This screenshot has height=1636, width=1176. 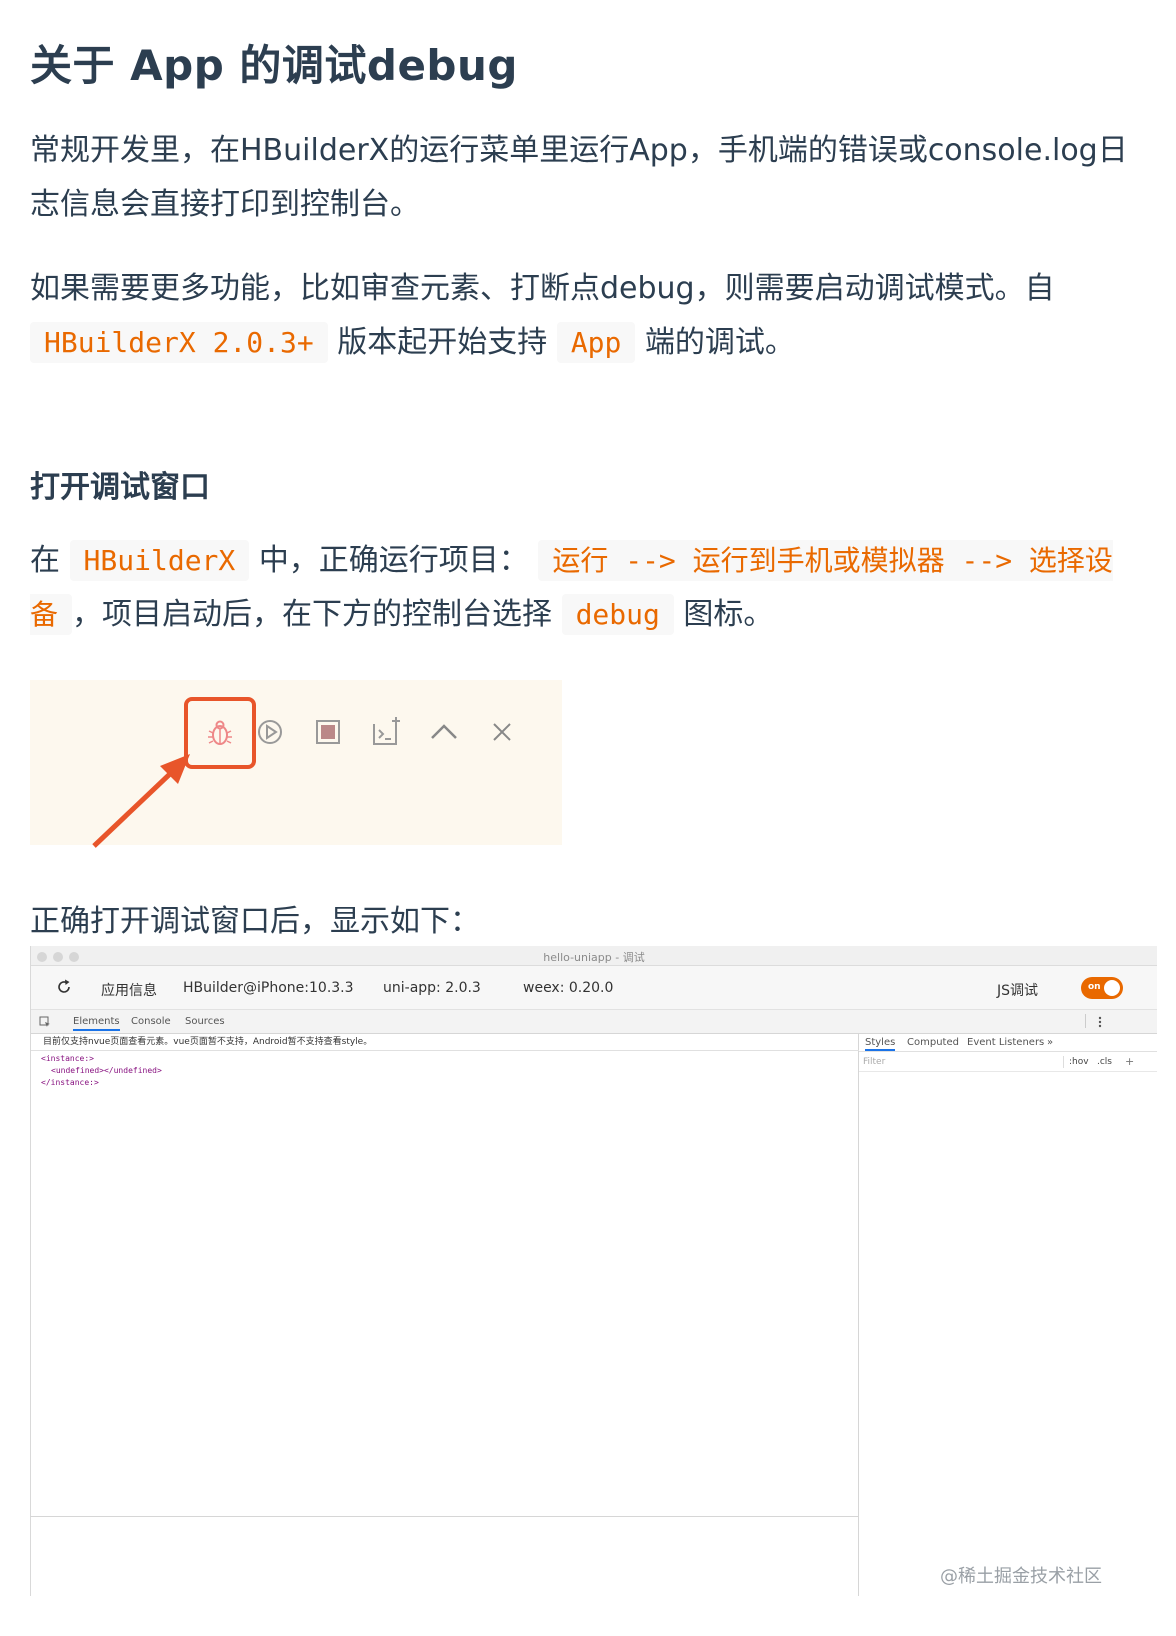 I want to click on paragraph-open-steps-text-c: ，项目启动后，在下方的控制台选择, so click(x=312, y=614).